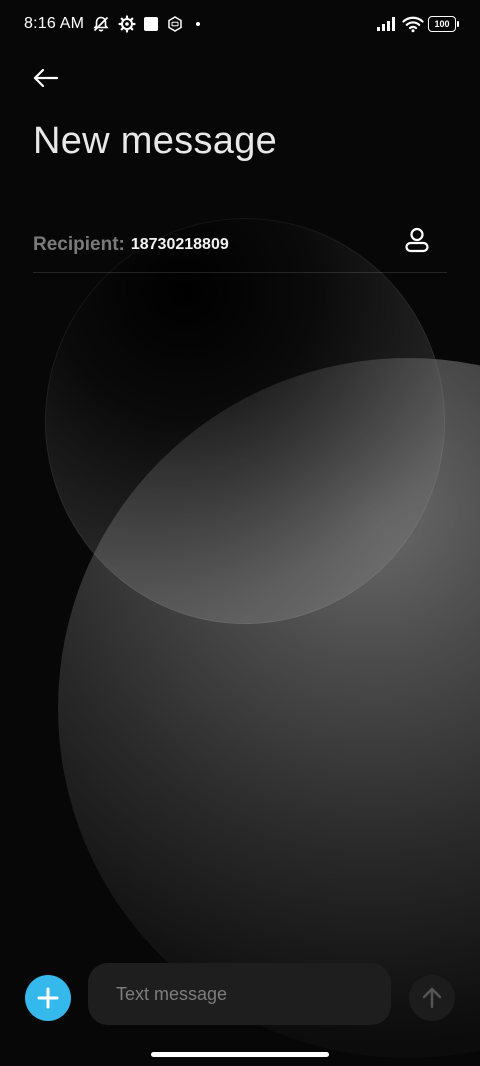  Describe the element at coordinates (443, 24) in the screenshot. I see `battery-icon: 100` at that location.